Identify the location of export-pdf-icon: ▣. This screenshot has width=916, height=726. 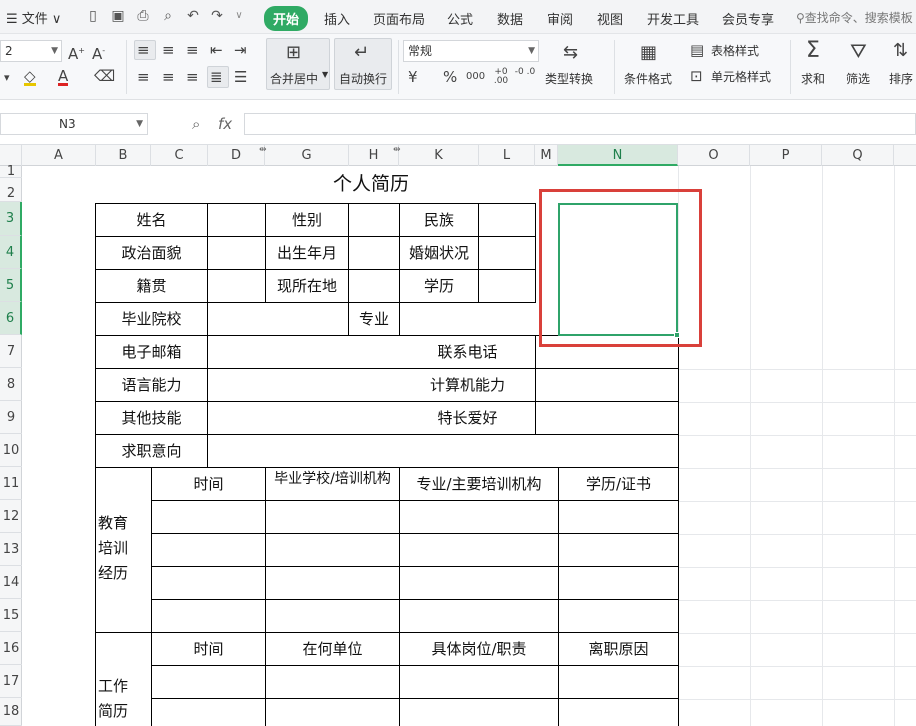
(118, 16).